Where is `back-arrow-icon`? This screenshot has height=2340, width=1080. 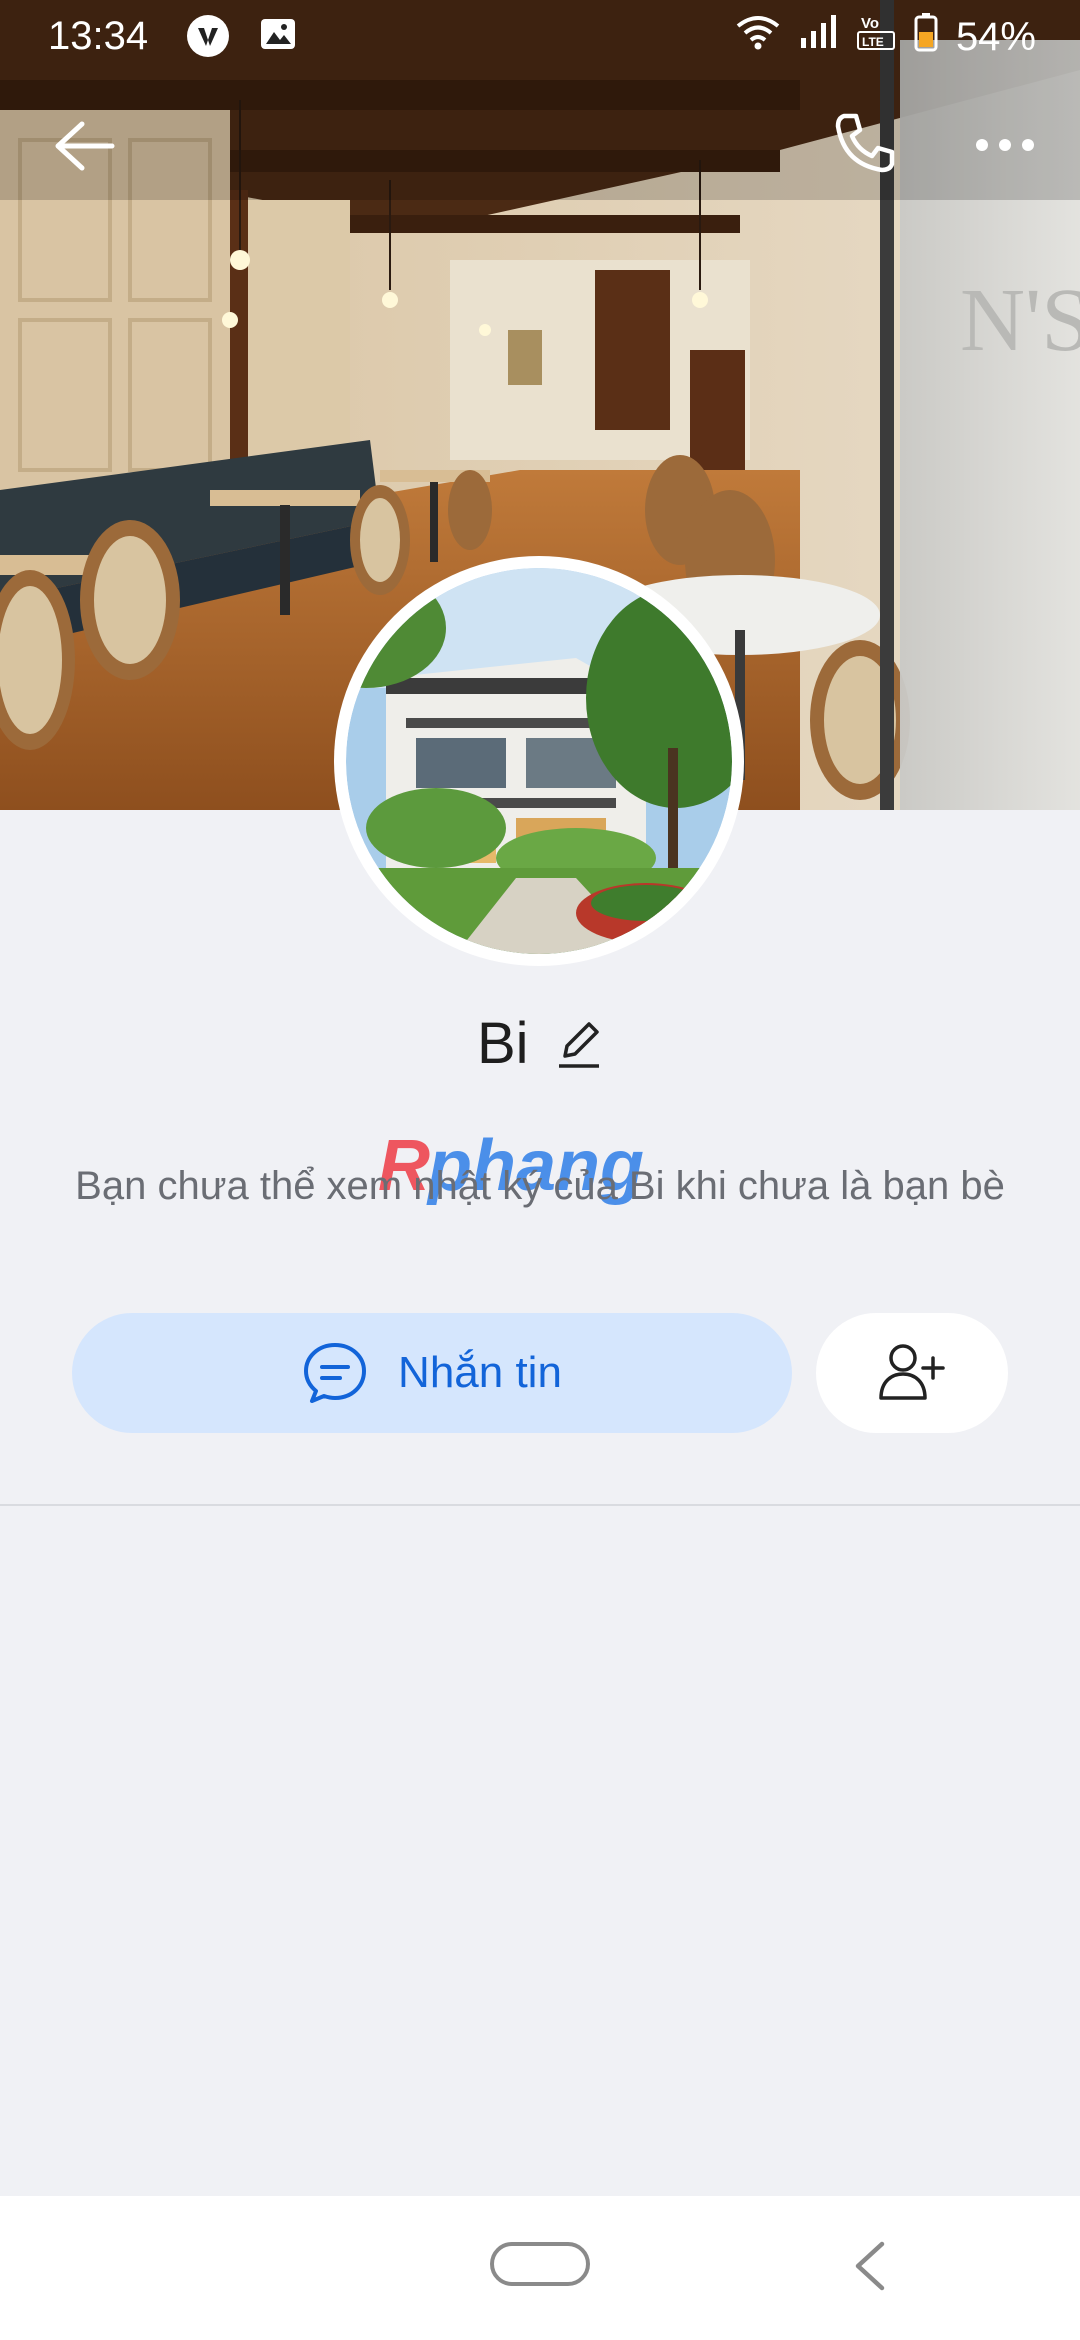
back-arrow-icon is located at coordinates (85, 146).